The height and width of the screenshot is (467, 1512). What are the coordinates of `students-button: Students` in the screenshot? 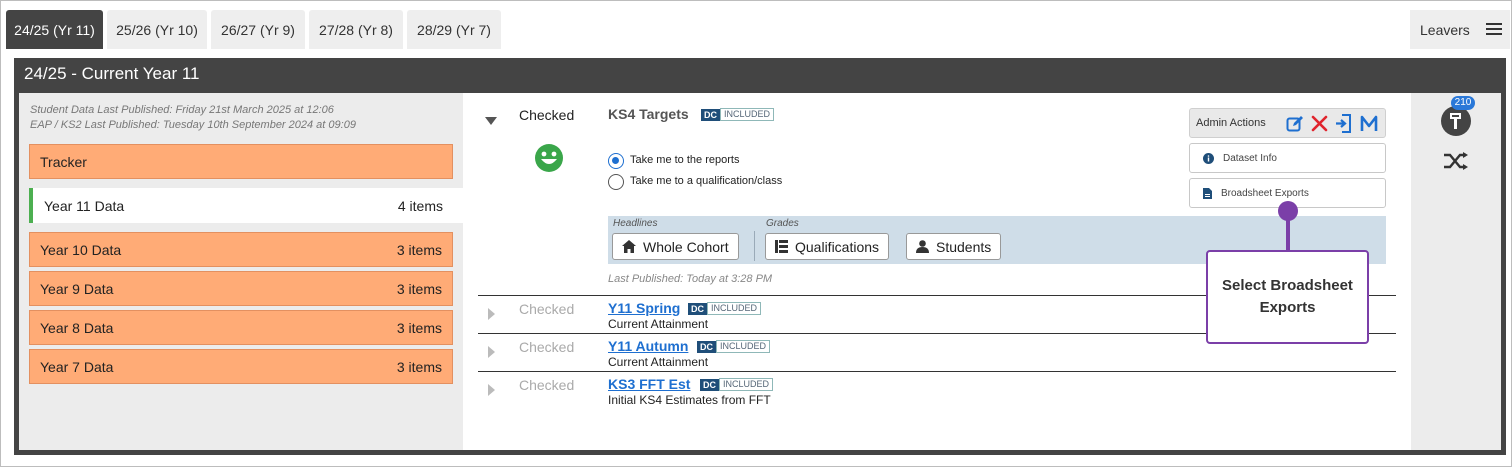 It's located at (954, 246).